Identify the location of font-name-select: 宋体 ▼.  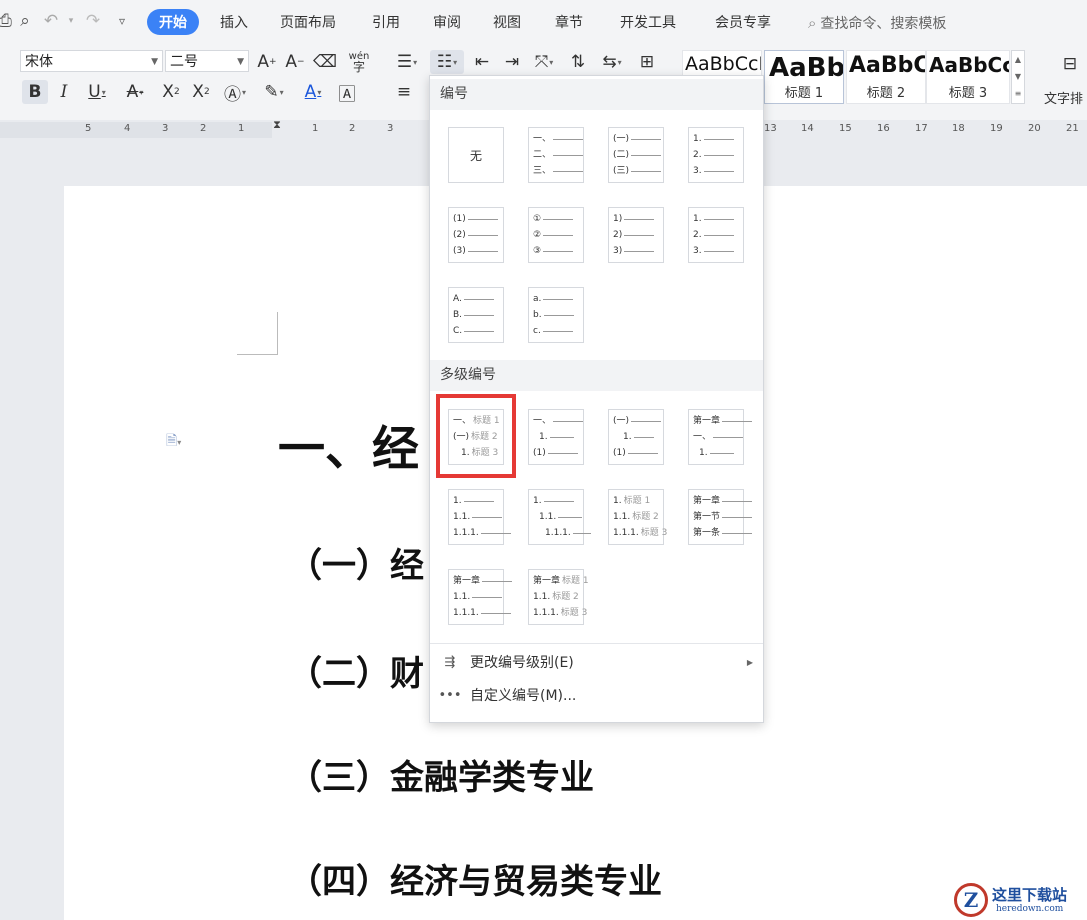
(91, 61).